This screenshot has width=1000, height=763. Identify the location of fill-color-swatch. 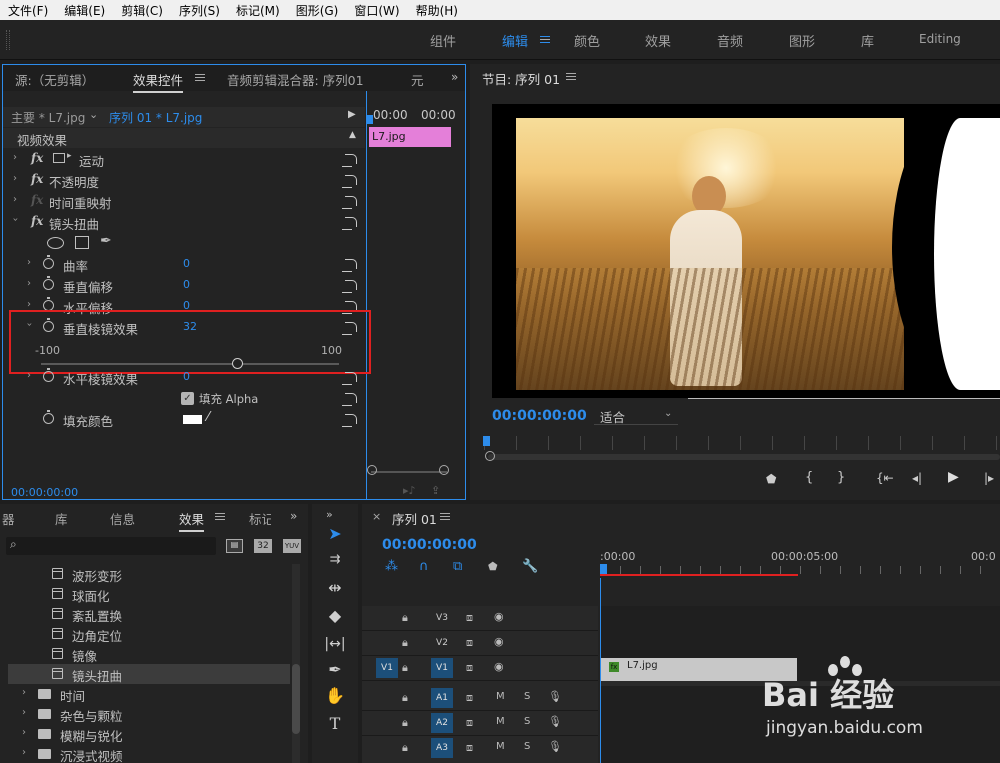
(192, 419).